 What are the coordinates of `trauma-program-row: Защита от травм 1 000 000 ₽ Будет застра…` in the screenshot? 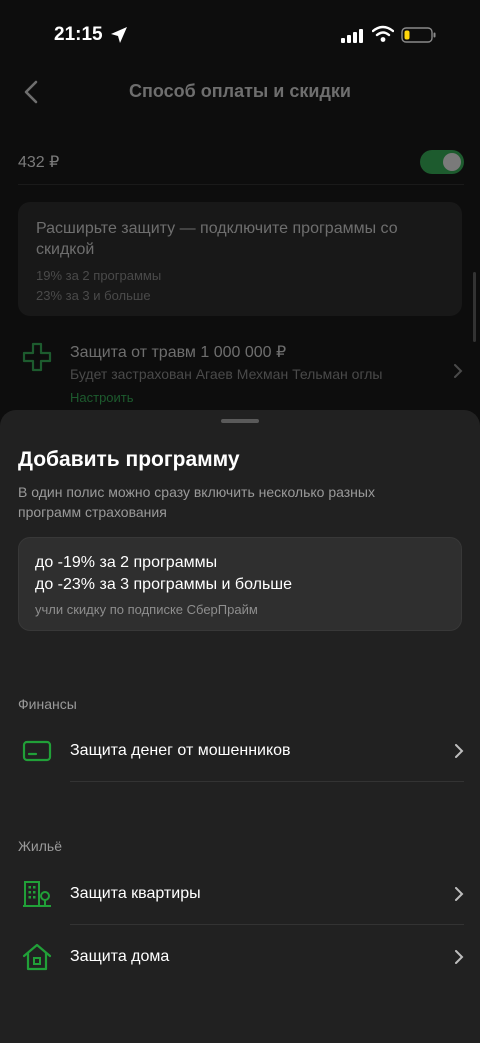 It's located at (241, 373).